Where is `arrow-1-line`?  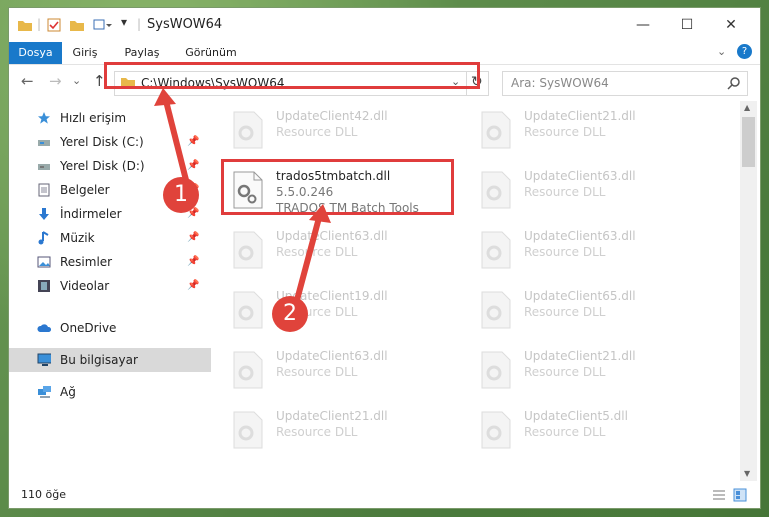
arrow-1-line is located at coordinates (175, 138).